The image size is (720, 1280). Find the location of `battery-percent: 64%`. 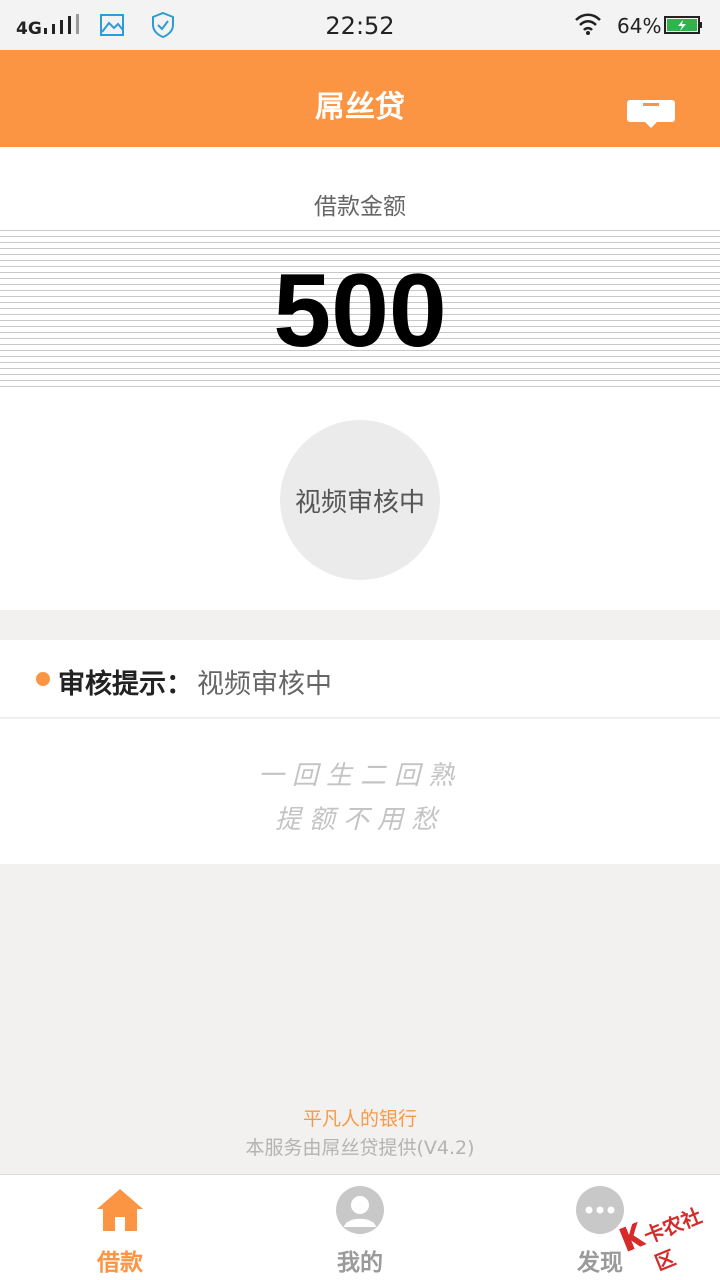

battery-percent: 64% is located at coordinates (639, 26).